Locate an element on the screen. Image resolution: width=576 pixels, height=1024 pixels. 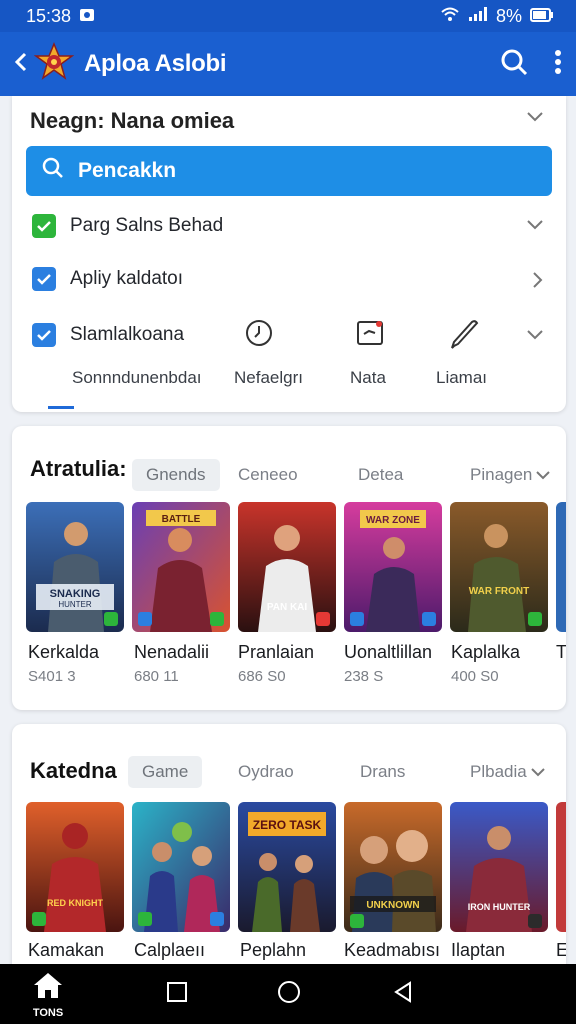
tab-label: Pinagen is located at coordinates (501, 474).